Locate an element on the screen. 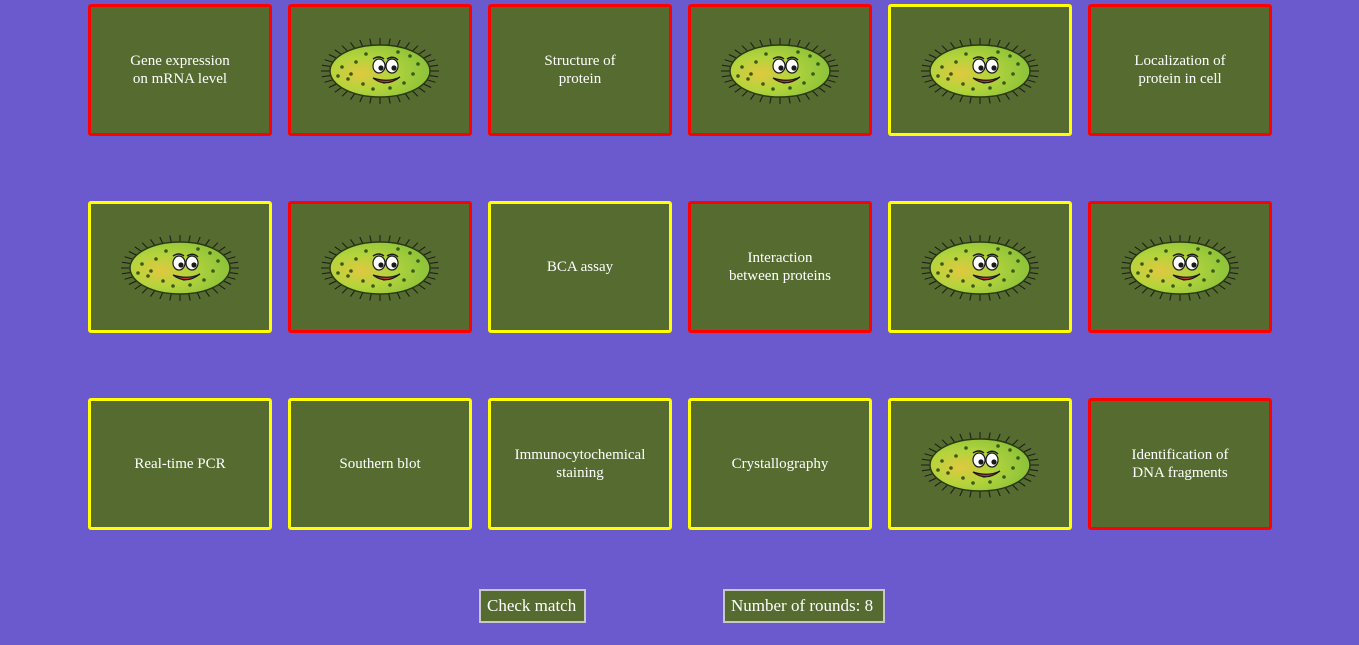 This screenshot has width=1359, height=645. memory-card: Real-time PCR is located at coordinates (180, 464).